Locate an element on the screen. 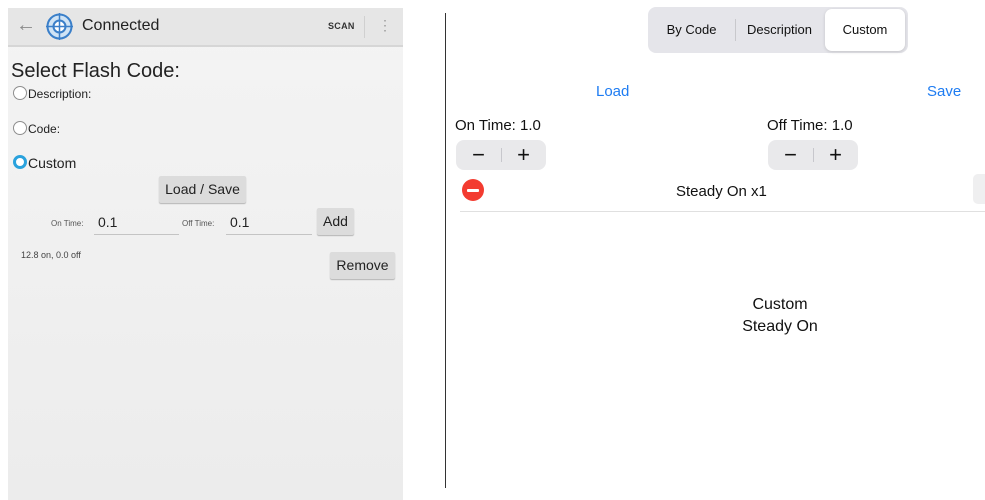  off-time-input: 0.1 is located at coordinates (269, 224).